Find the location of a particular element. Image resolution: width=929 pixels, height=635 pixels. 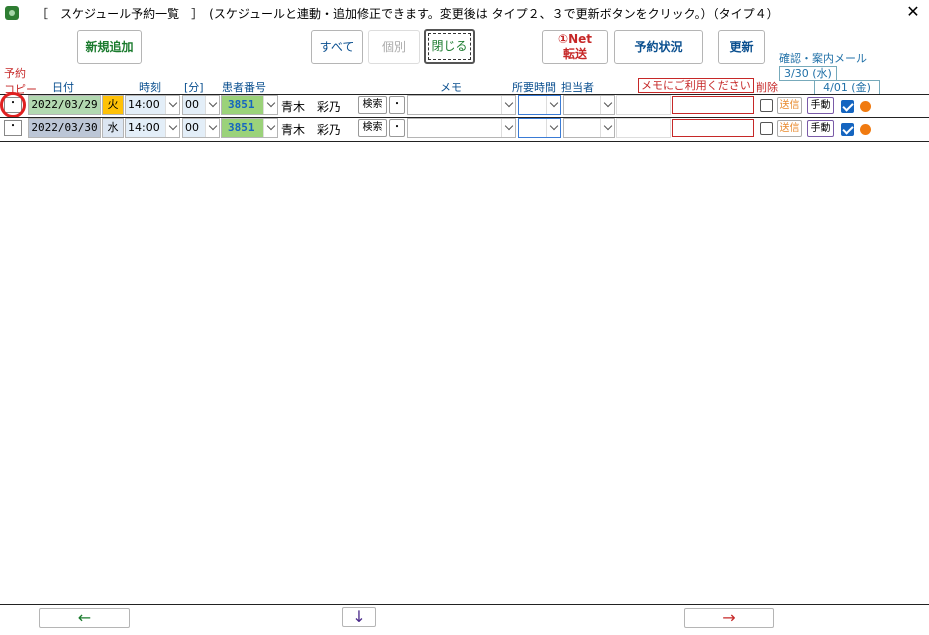

individual-button: 個別 is located at coordinates (394, 47).